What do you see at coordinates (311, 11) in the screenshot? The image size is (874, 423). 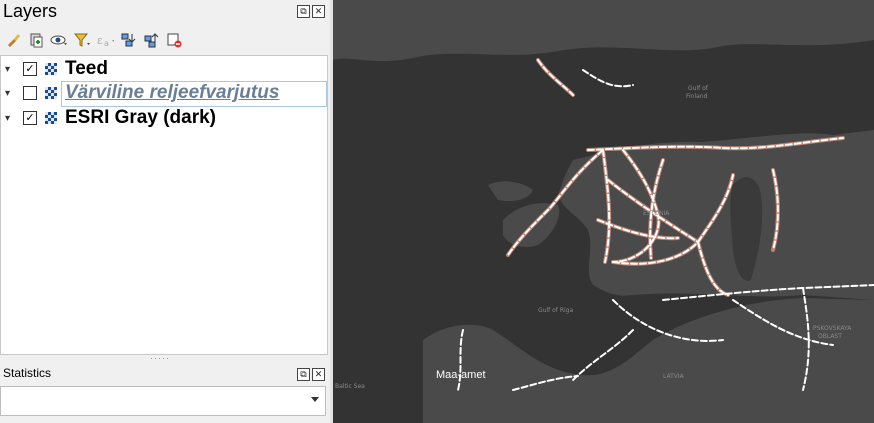 I see `layers-dock-buttons: ⧉ ✕` at bounding box center [311, 11].